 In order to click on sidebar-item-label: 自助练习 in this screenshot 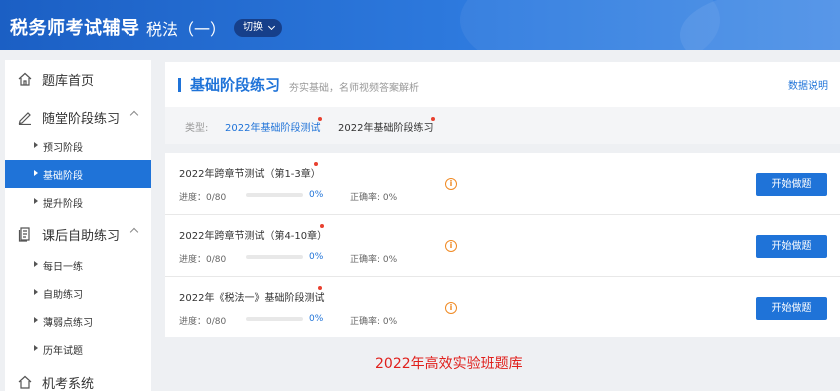, I will do `click(63, 295)`.